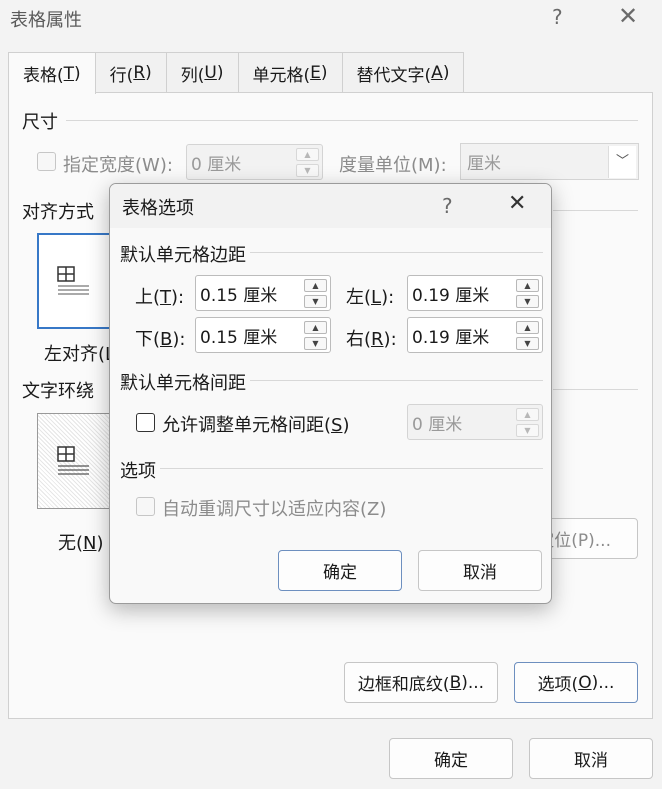 This screenshot has width=662, height=789. I want to click on tab-alt-text: 替代文字(A), so click(403, 72).